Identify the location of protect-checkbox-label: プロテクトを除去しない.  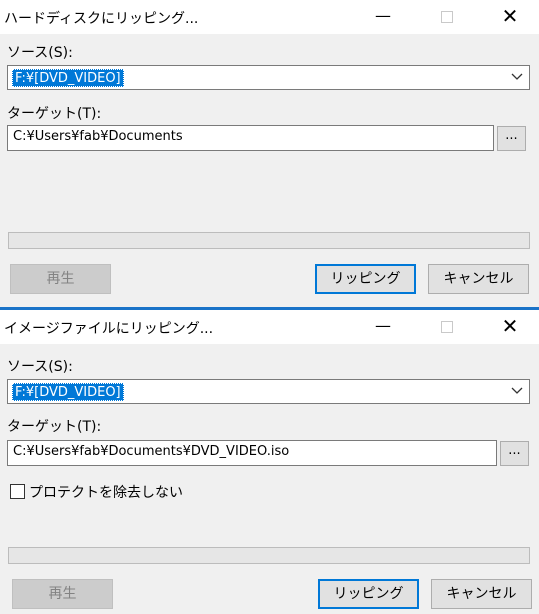
(106, 493).